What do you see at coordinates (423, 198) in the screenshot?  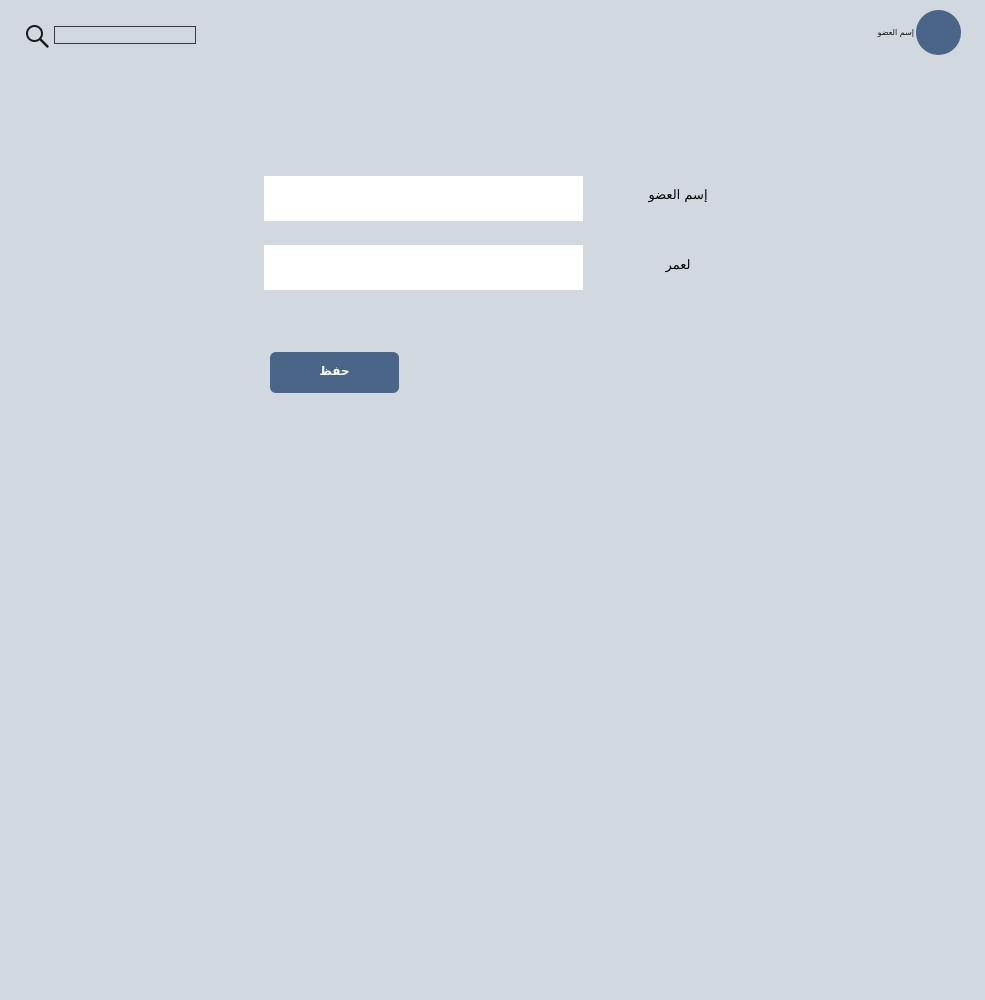 I see `member-name-input` at bounding box center [423, 198].